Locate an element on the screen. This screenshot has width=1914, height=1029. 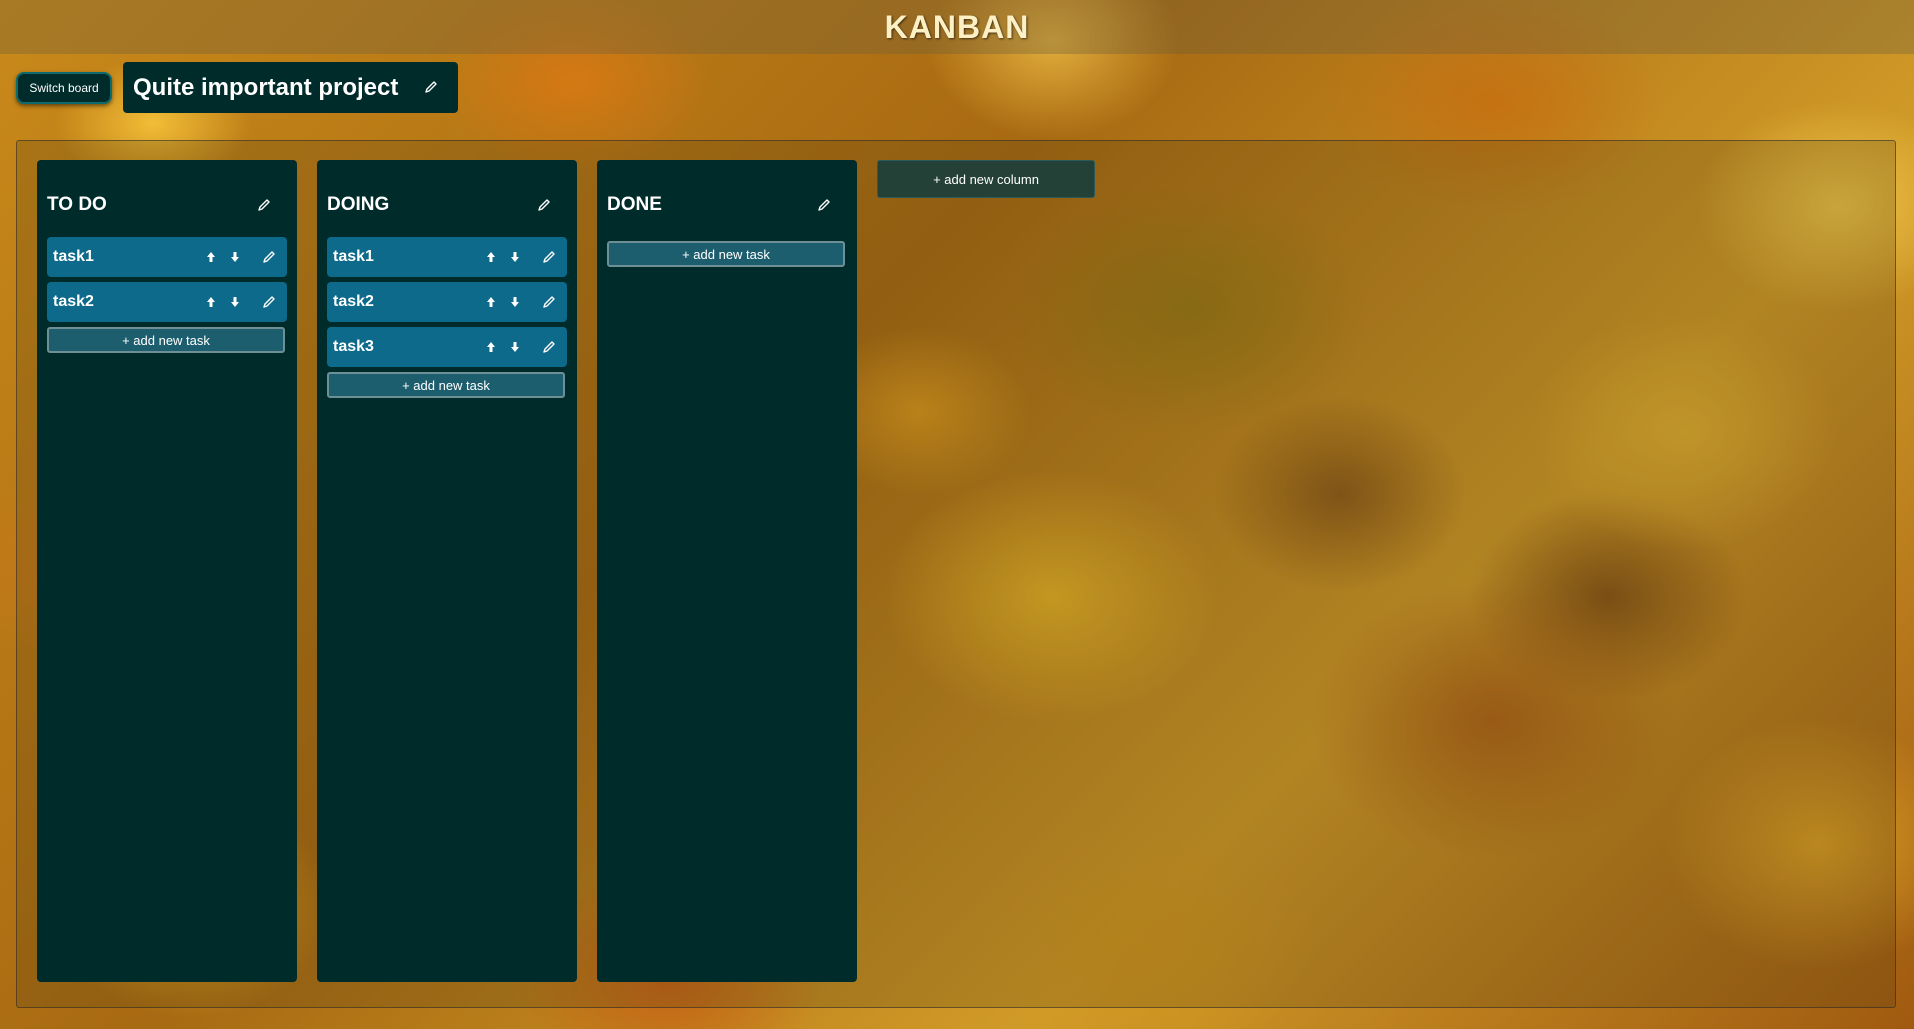
task-card: task3 is located at coordinates (447, 347).